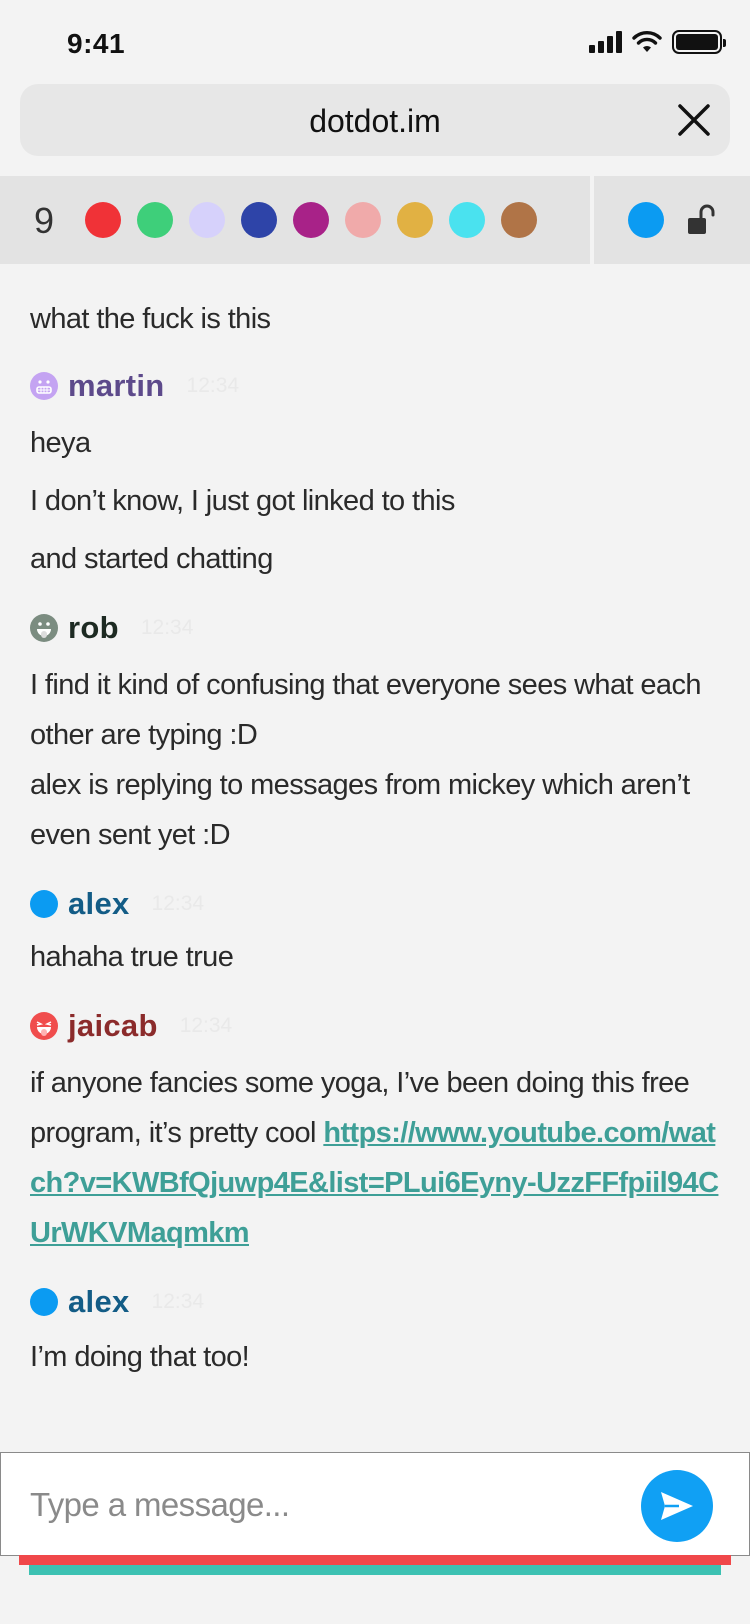 The width and height of the screenshot is (750, 1624). Describe the element at coordinates (113, 1026) in the screenshot. I see `author-name: jaicab` at that location.